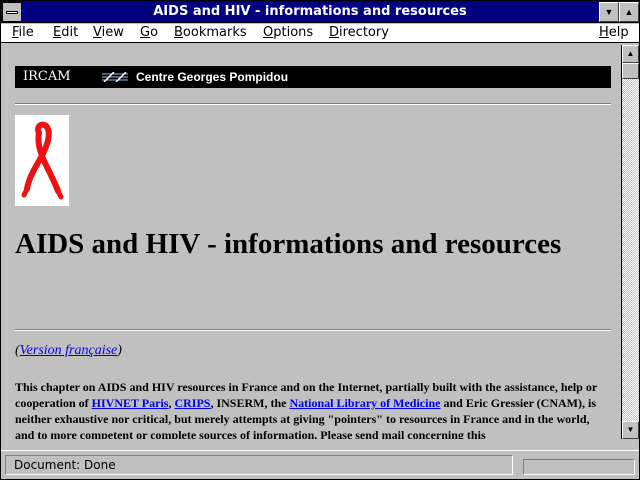 The image size is (640, 480). What do you see at coordinates (210, 33) in the screenshot?
I see `menu-bookmarks: Bookmarks` at bounding box center [210, 33].